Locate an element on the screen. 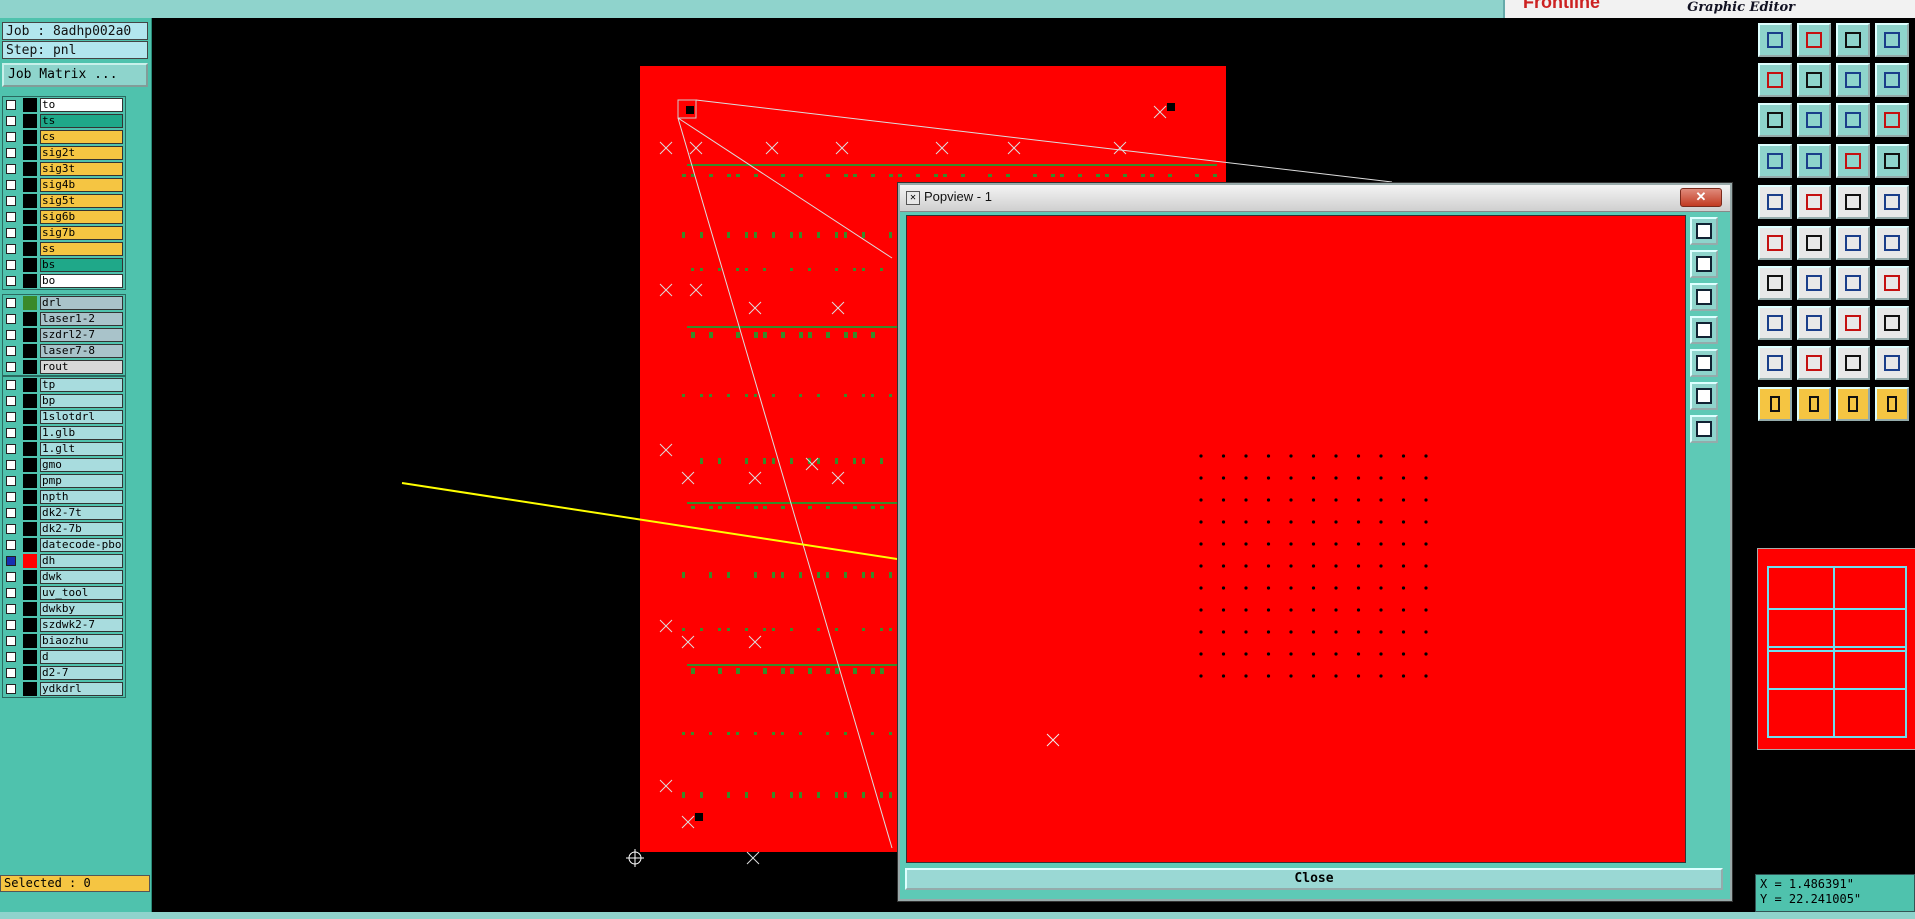  layer-row: sig4b is located at coordinates (63, 185).